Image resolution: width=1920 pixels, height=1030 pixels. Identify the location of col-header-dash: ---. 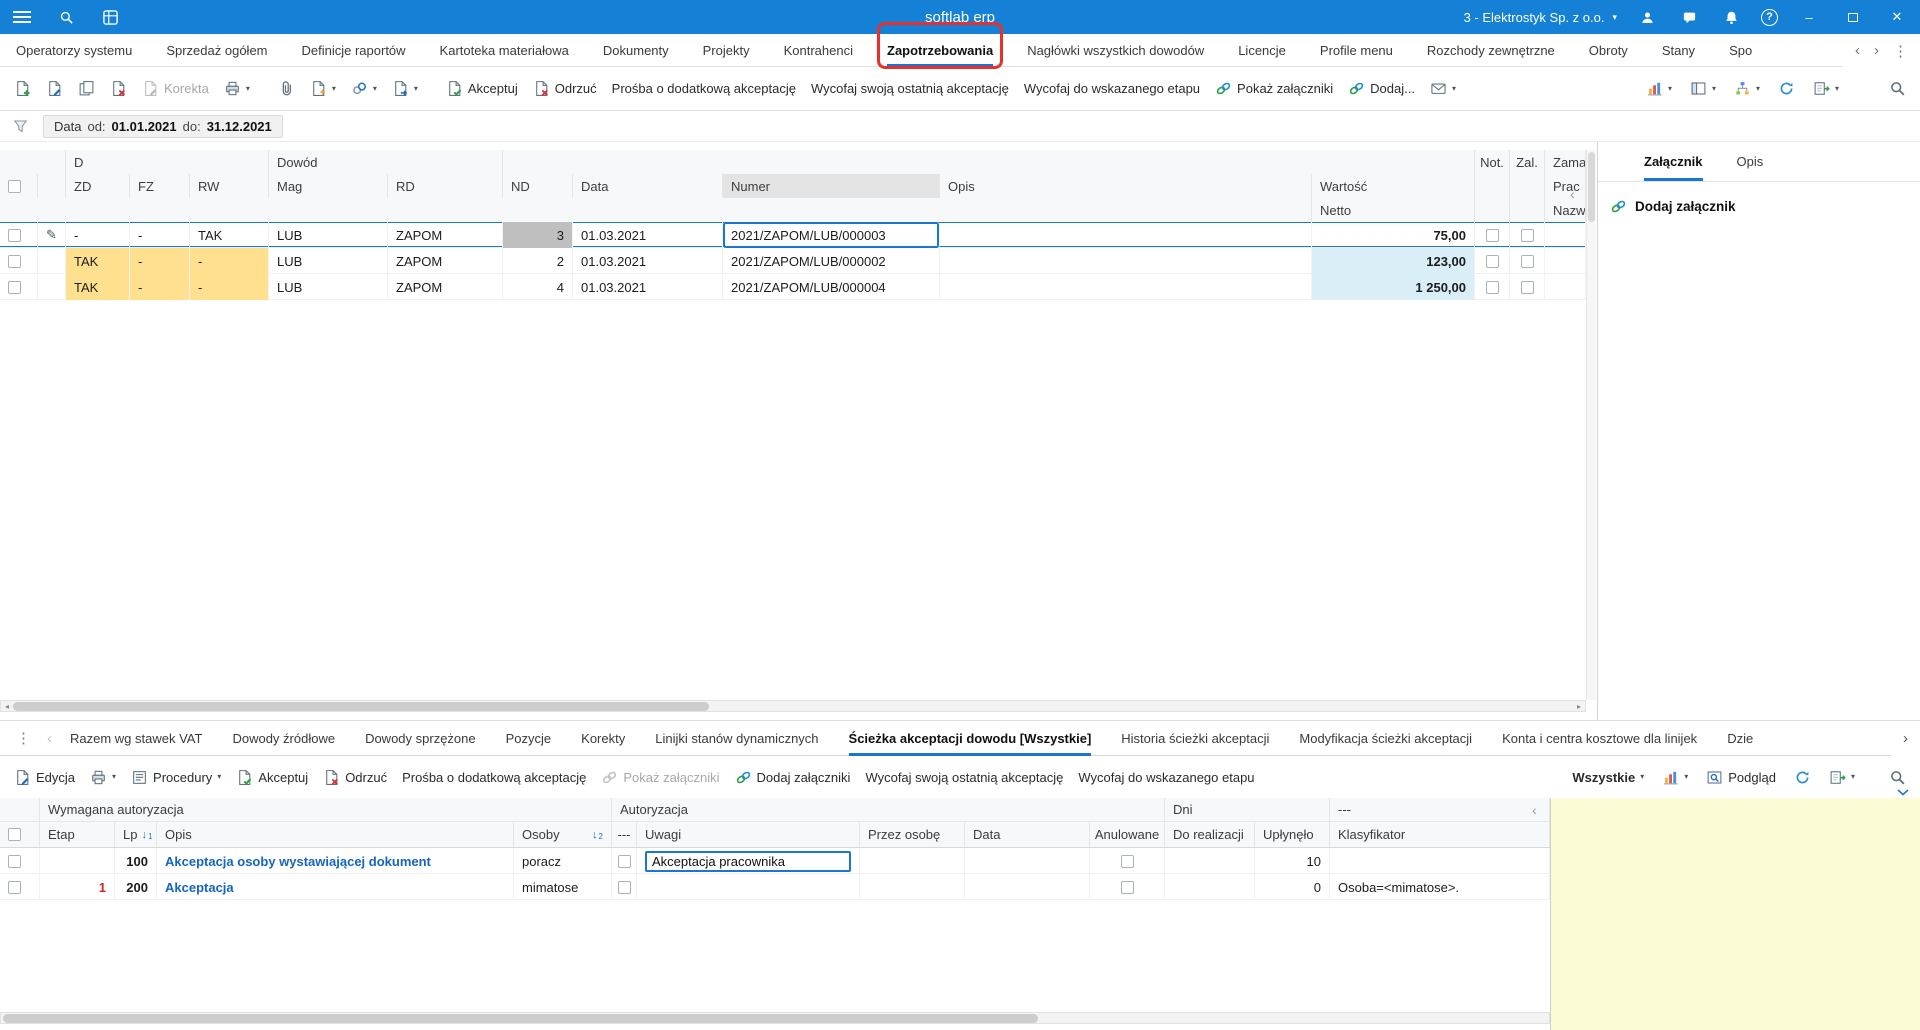
(624, 834).